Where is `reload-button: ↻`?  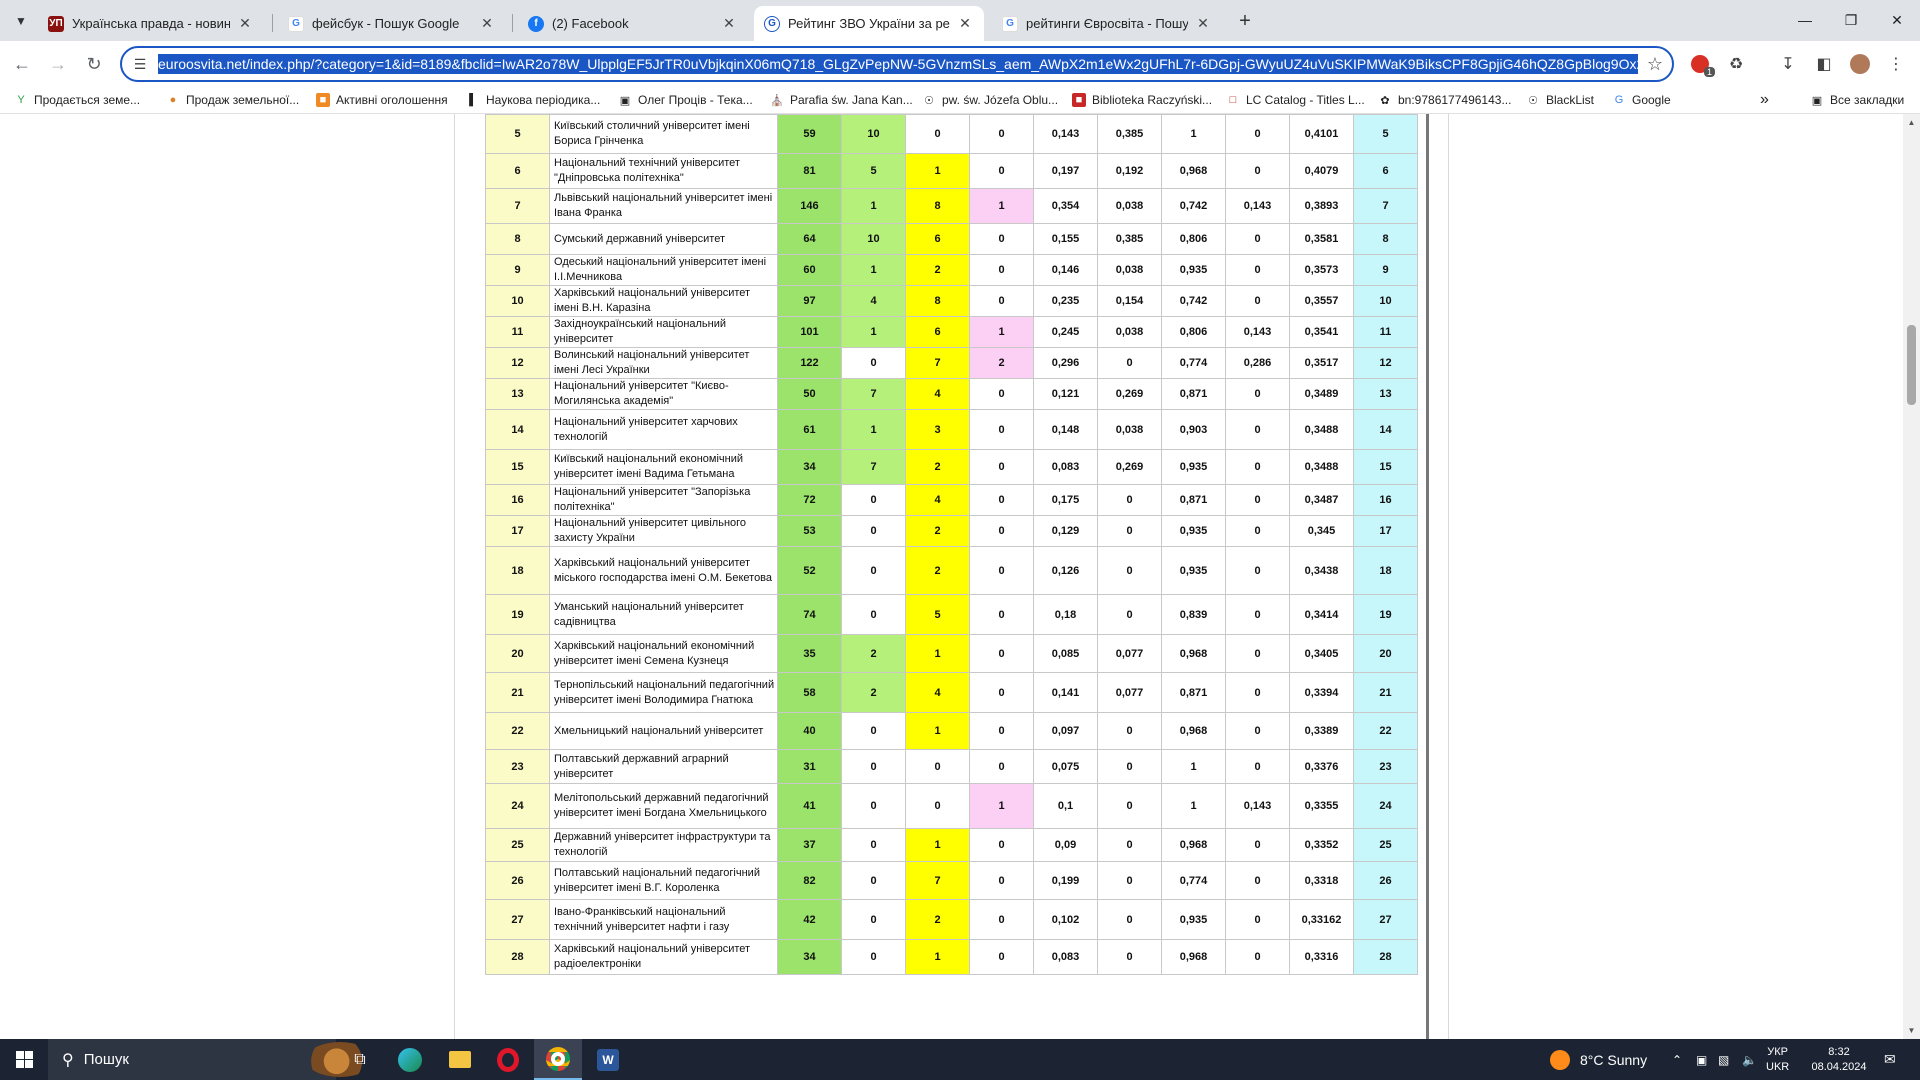 reload-button: ↻ is located at coordinates (94, 64).